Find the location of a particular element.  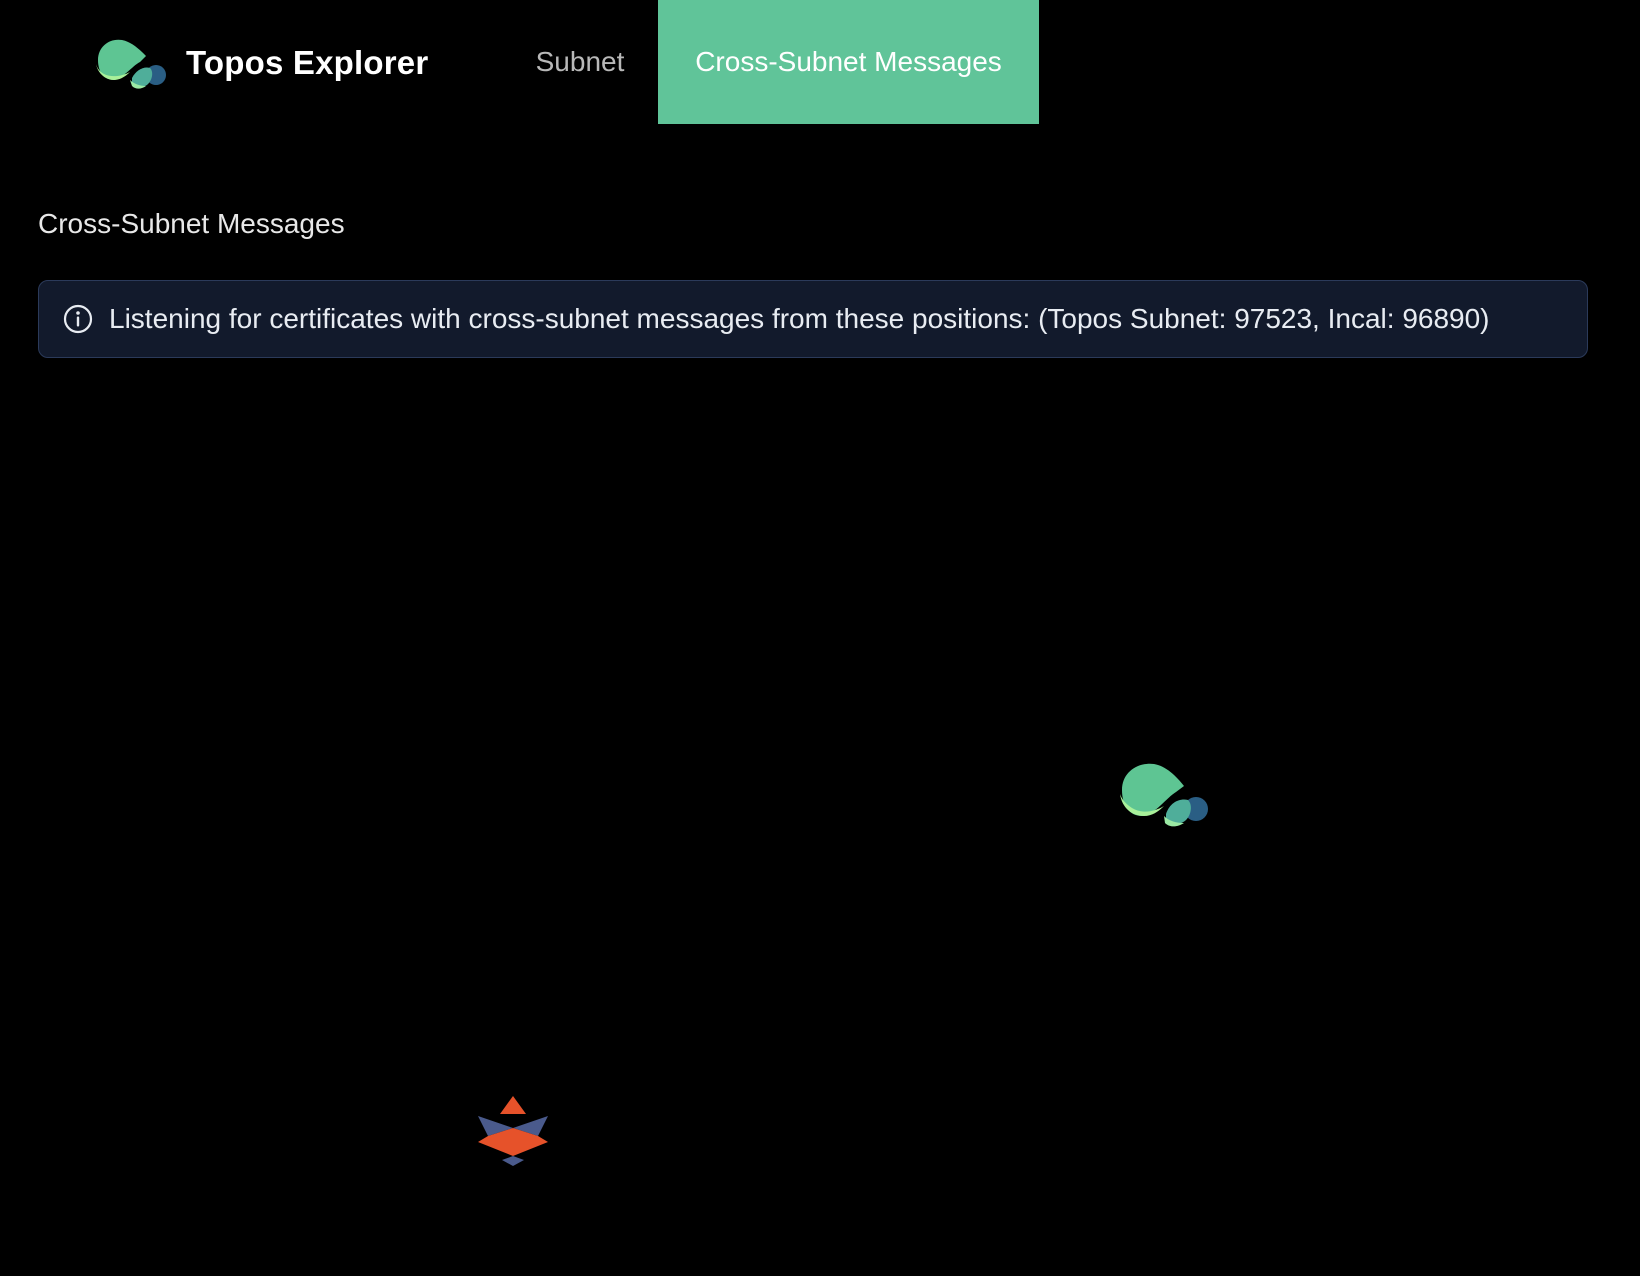

brand: Topos Explorer is located at coordinates (260, 63).